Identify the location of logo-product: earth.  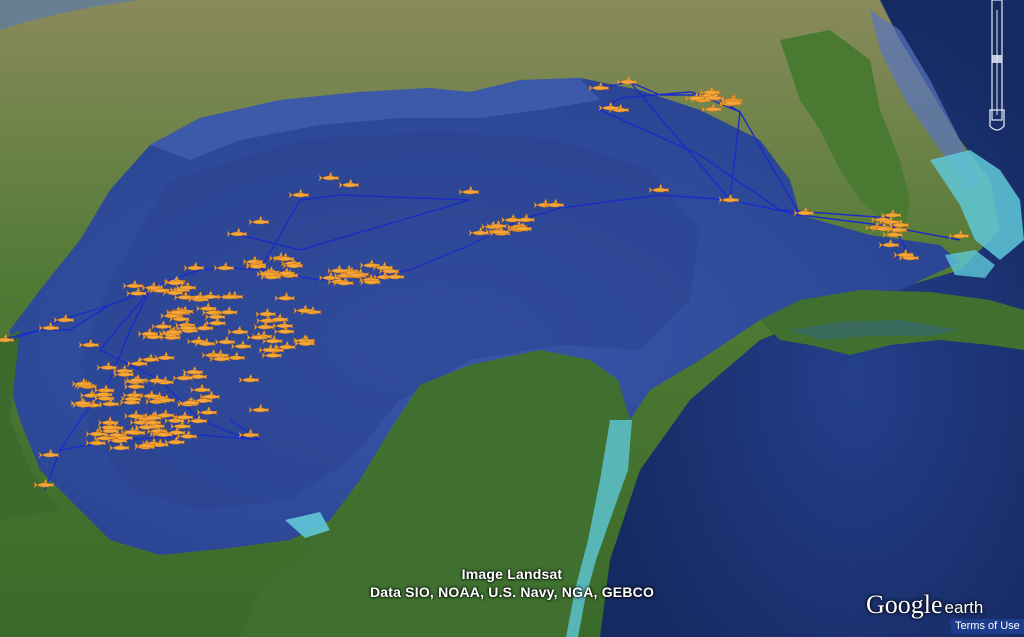
(964, 607).